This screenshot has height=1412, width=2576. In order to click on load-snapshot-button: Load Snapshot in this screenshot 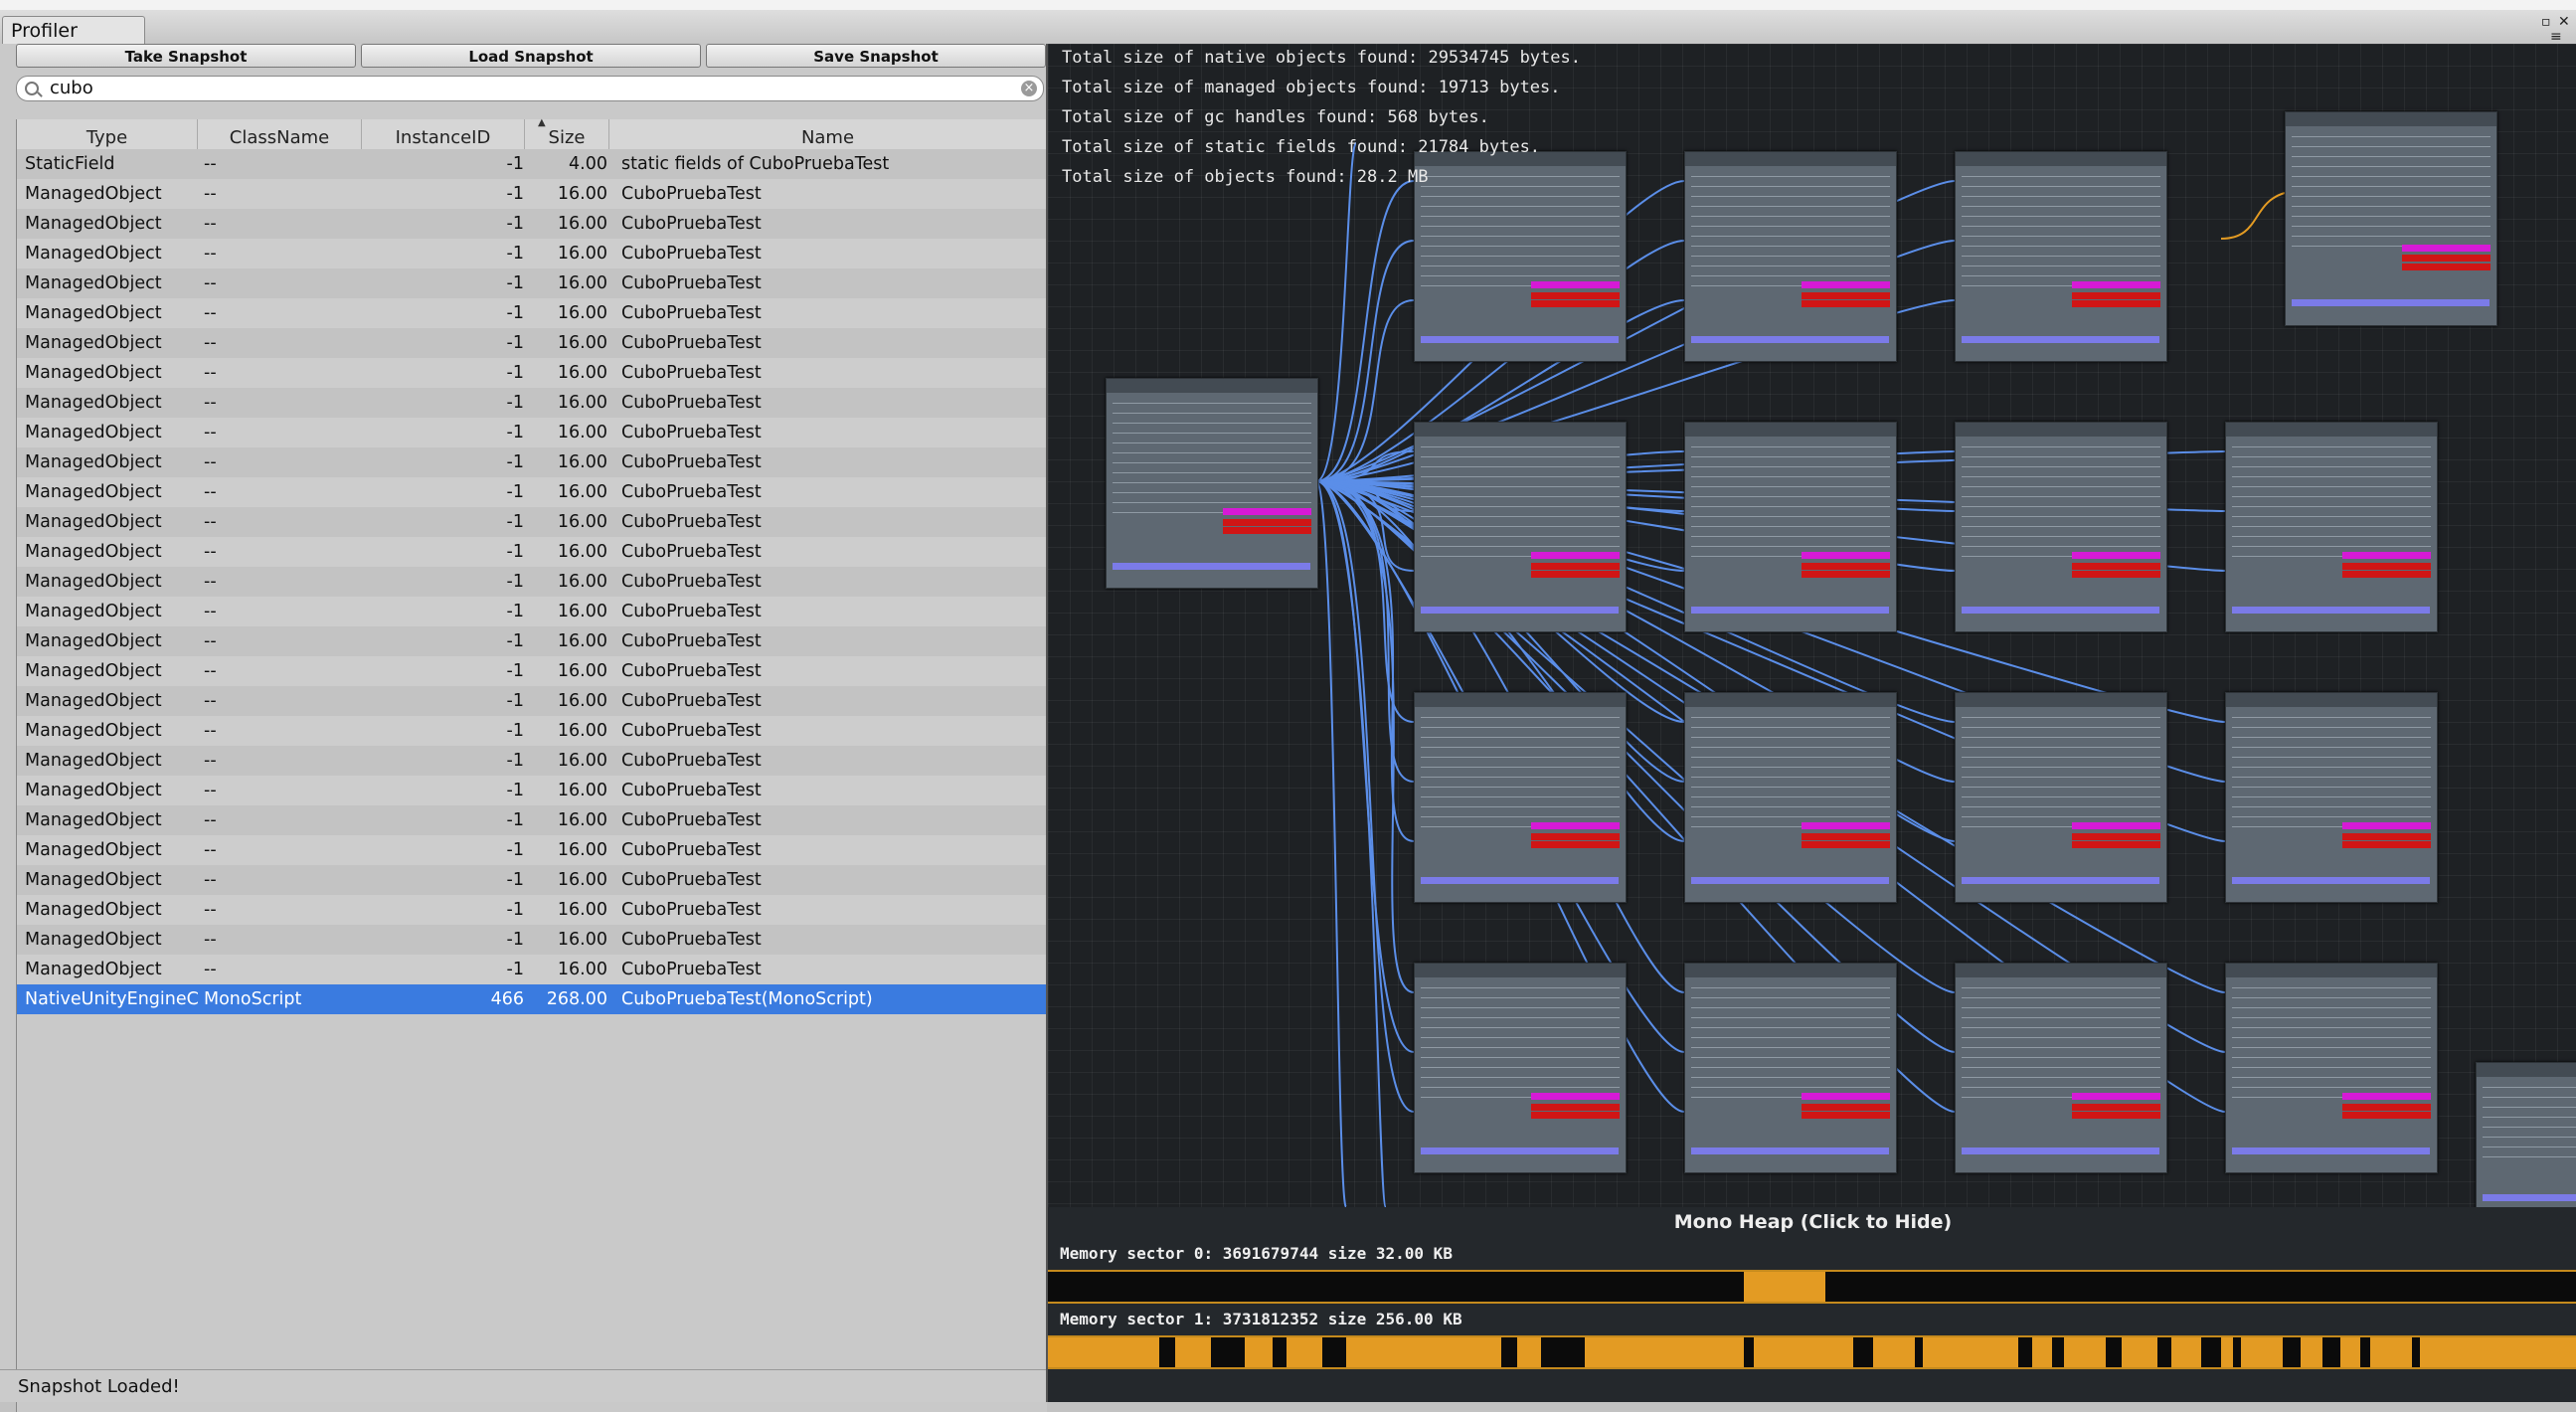, I will do `click(531, 56)`.